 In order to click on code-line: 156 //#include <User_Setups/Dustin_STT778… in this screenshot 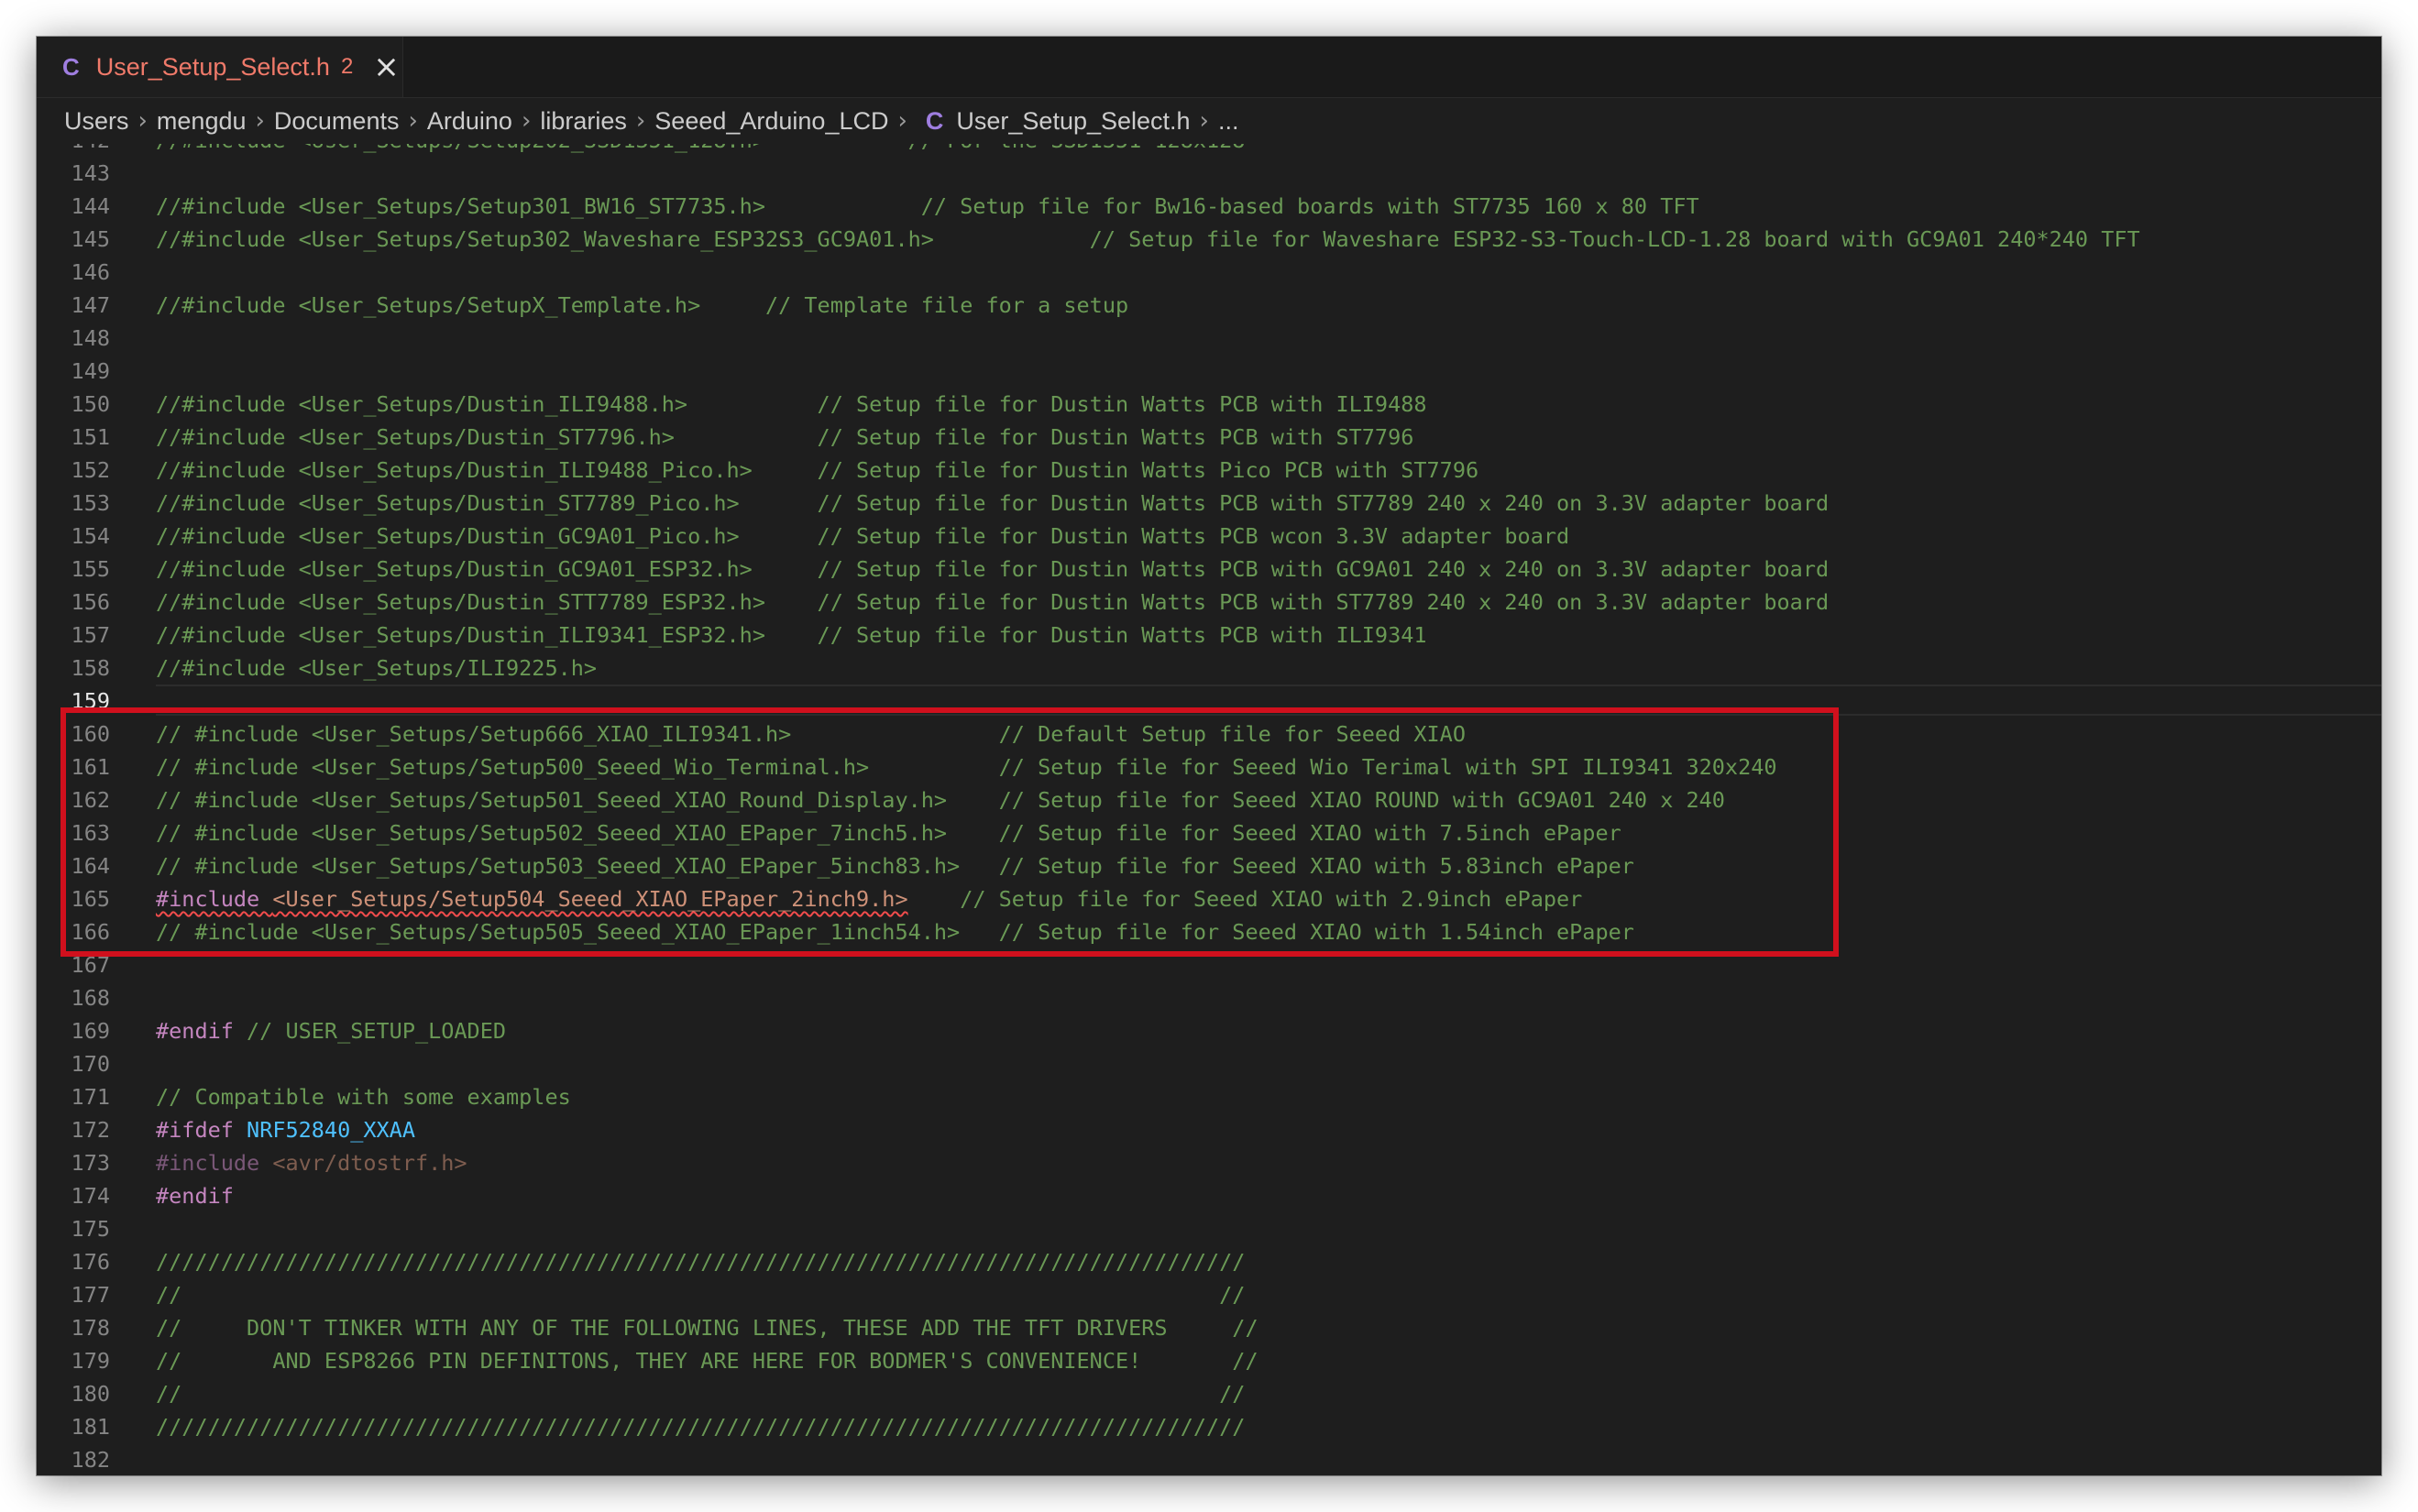, I will do `click(1209, 602)`.